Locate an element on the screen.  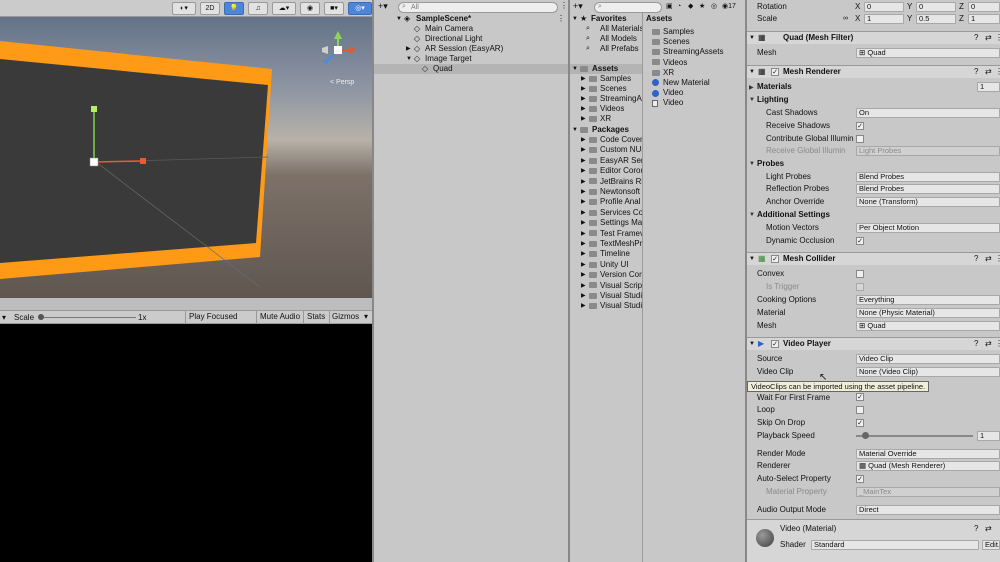
package-item: ▶ Code Cover is located at coordinates (606, 140).